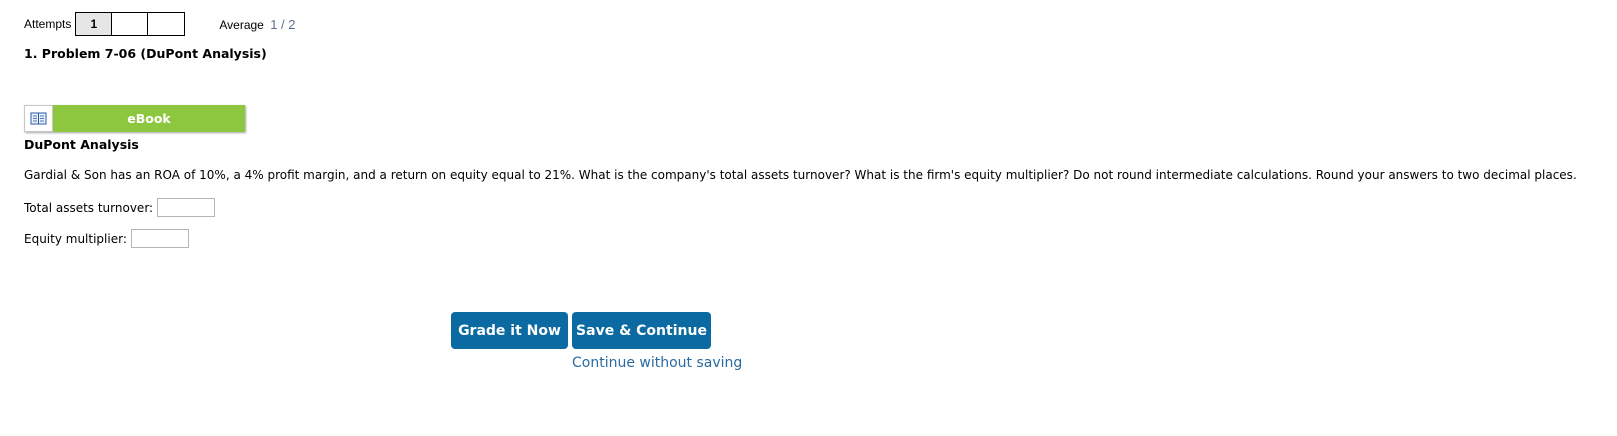 Image resolution: width=1617 pixels, height=436 pixels. Describe the element at coordinates (241, 24) in the screenshot. I see `average-label: Average` at that location.